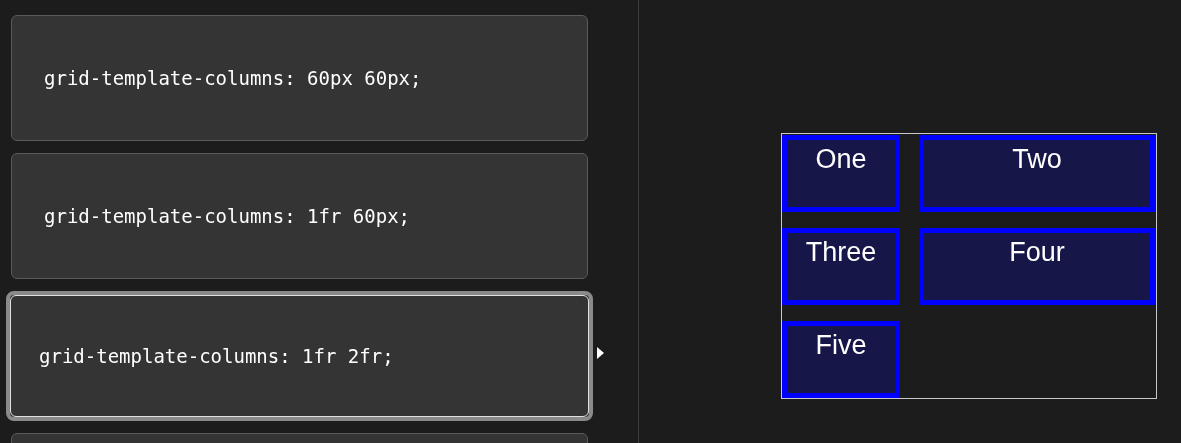  Describe the element at coordinates (233, 77) in the screenshot. I see `code-text: grid-template-columns: 60px 60px;` at that location.